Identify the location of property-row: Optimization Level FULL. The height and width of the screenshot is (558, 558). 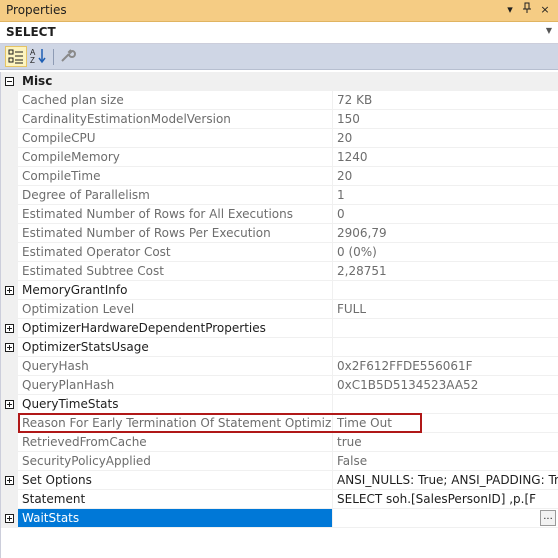
(279, 309).